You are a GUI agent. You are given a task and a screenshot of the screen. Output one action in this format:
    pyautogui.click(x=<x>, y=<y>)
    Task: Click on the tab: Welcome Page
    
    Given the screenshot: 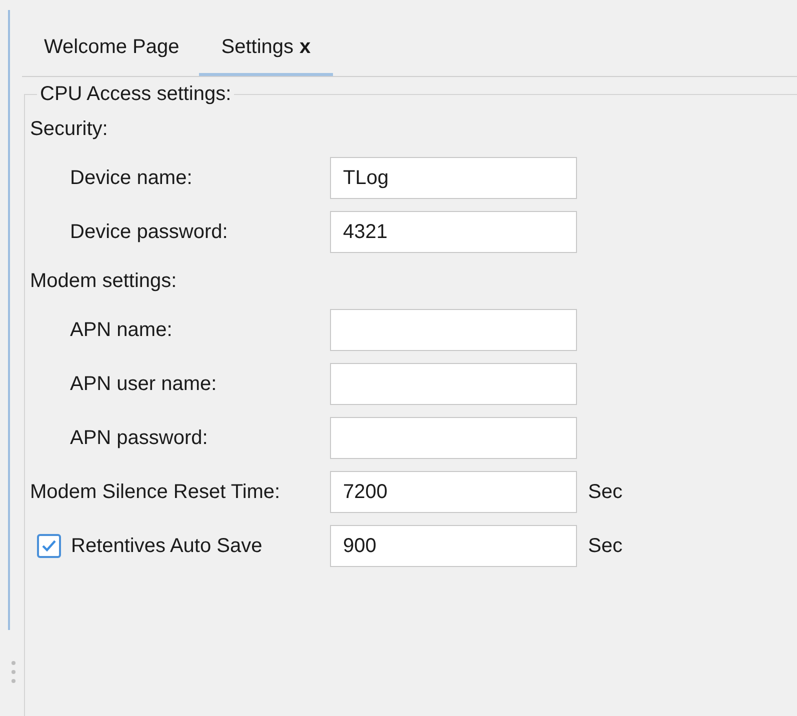 What is the action you would take?
    pyautogui.click(x=112, y=48)
    